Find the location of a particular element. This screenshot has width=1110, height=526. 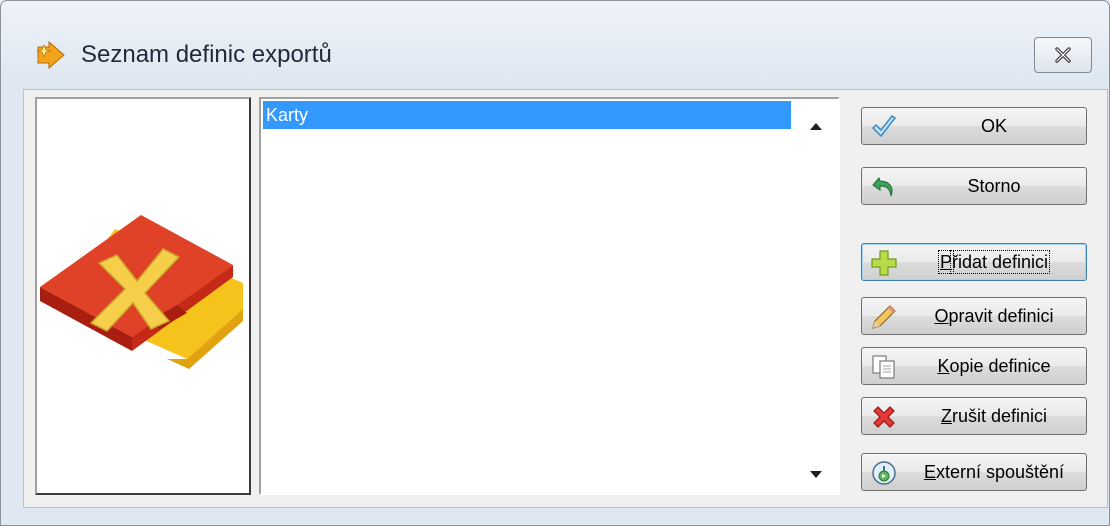

copy-icon is located at coordinates (883, 367).